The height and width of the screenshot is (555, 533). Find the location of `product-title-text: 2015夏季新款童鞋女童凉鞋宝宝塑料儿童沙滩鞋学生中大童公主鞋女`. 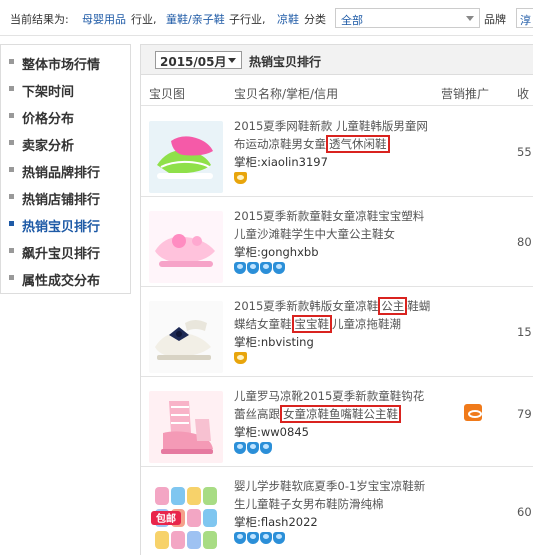

product-title-text: 2015夏季新款童鞋女童凉鞋宝宝塑料儿童沙滩鞋学生中大童公主鞋女 is located at coordinates (329, 225).